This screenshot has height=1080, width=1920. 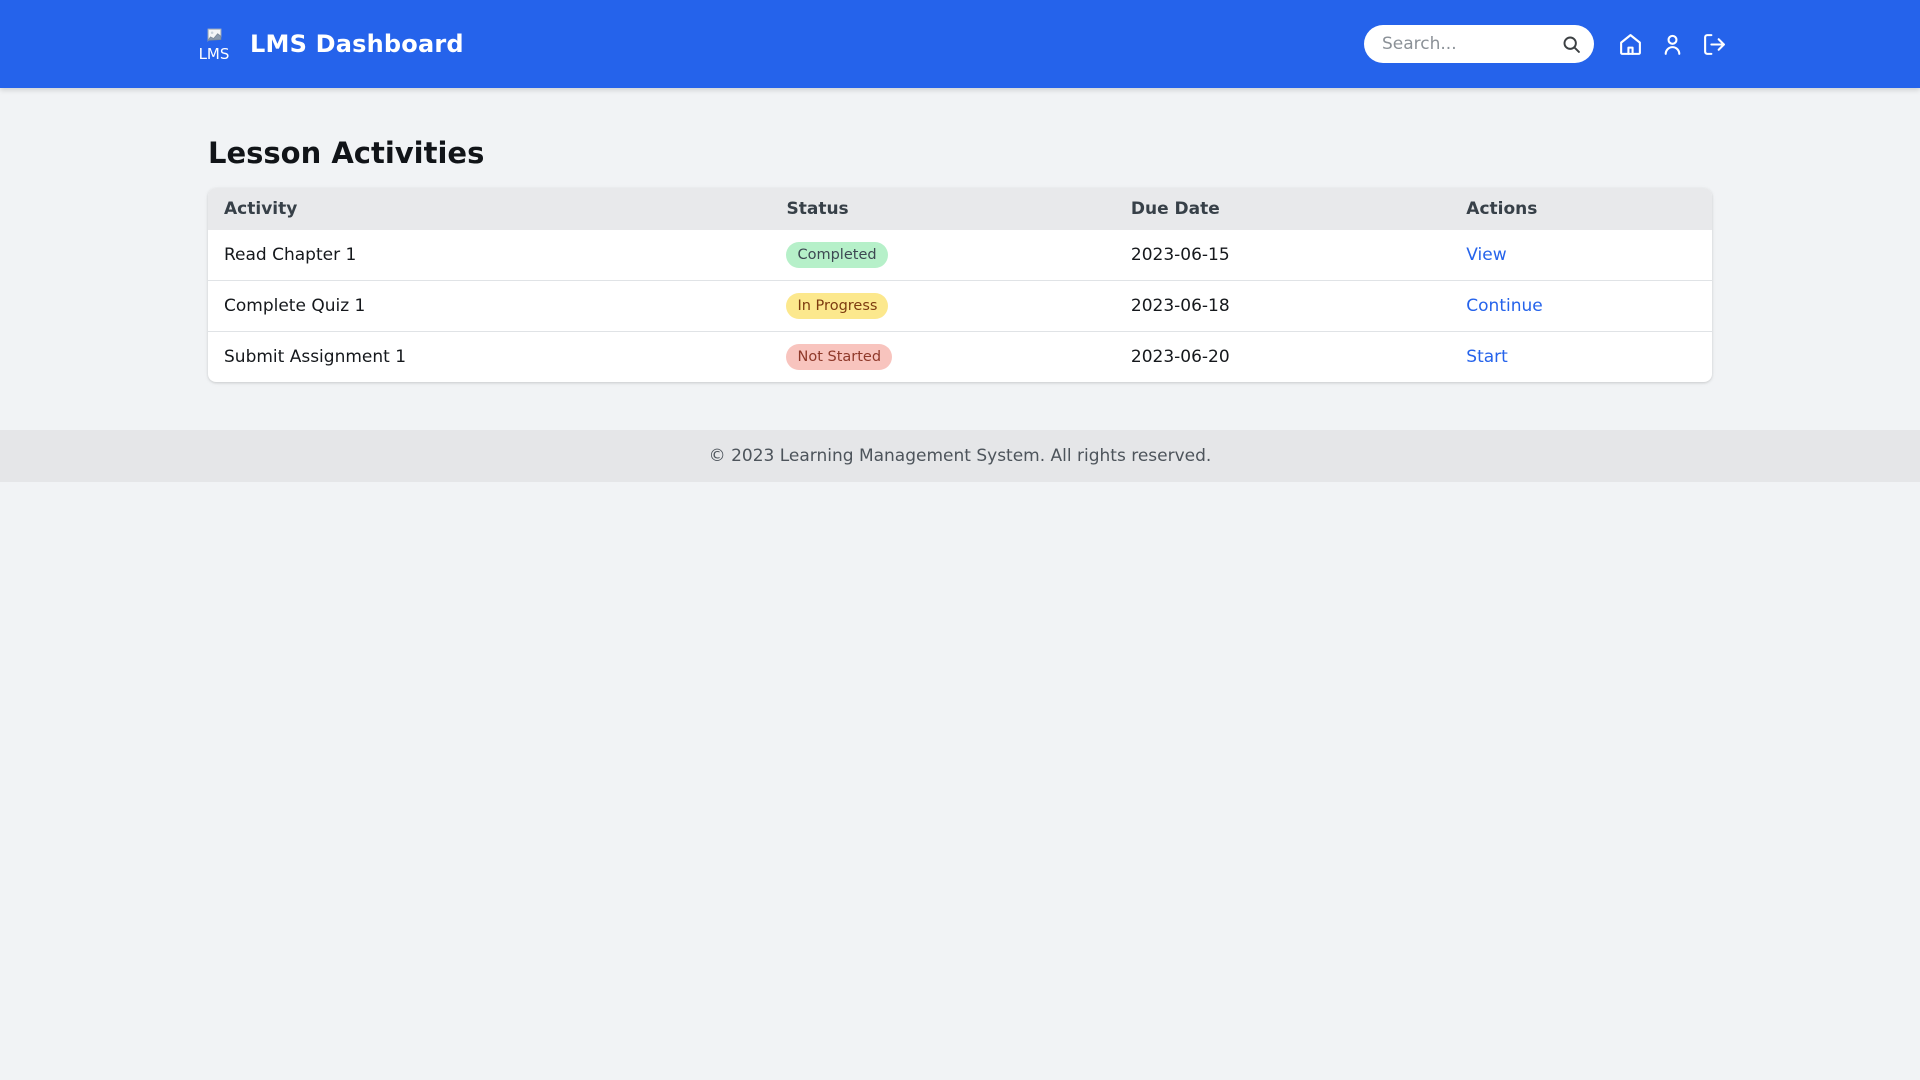 What do you see at coordinates (1282, 357) in the screenshot?
I see `due-date-cell: 2023-06-20` at bounding box center [1282, 357].